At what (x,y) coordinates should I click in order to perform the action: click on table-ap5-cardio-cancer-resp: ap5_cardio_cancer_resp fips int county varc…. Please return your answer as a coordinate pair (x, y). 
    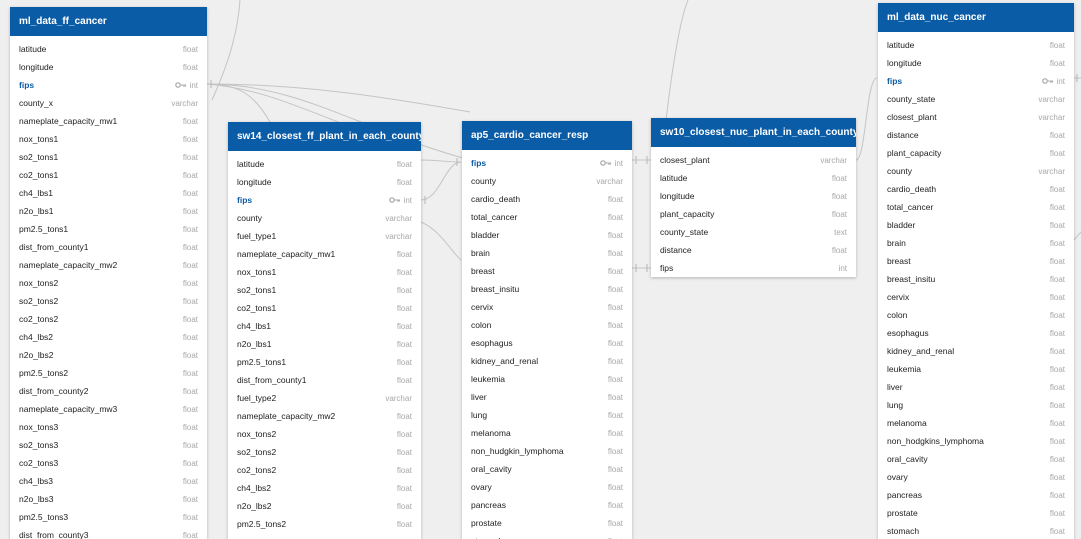
    Looking at the image, I should click on (547, 330).